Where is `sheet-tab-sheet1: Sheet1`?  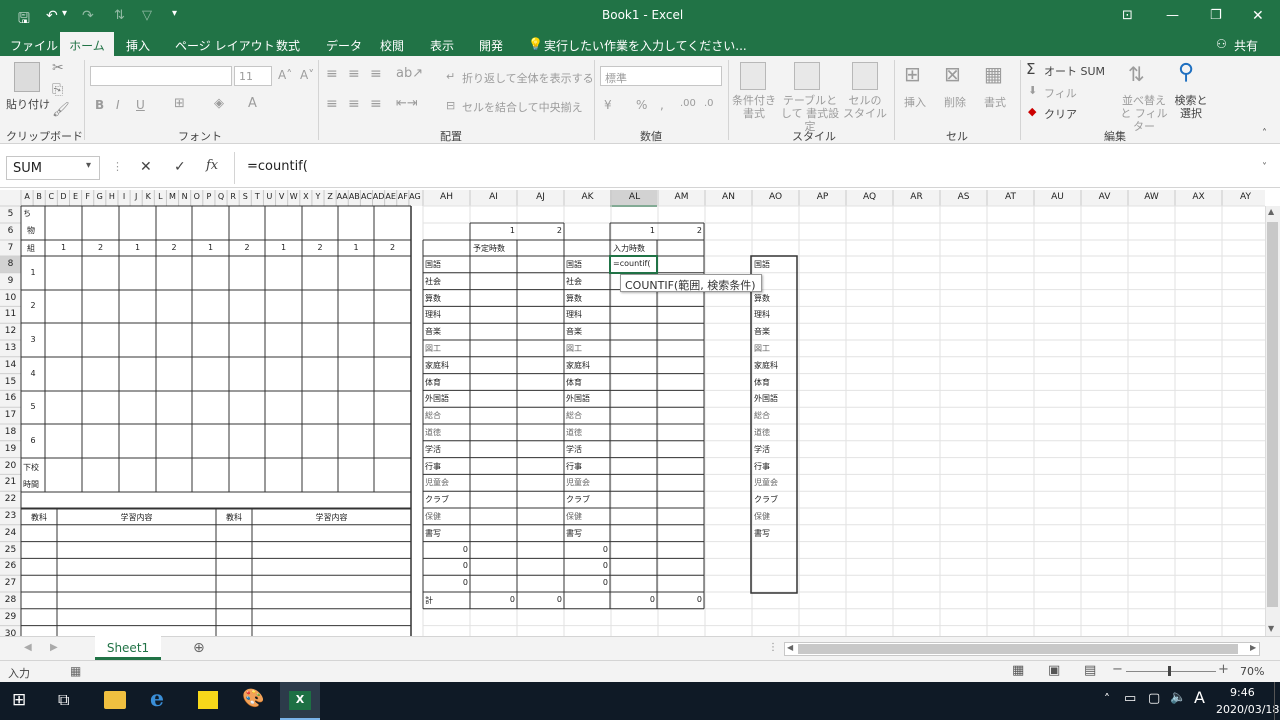
sheet-tab-sheet1: Sheet1 is located at coordinates (128, 648).